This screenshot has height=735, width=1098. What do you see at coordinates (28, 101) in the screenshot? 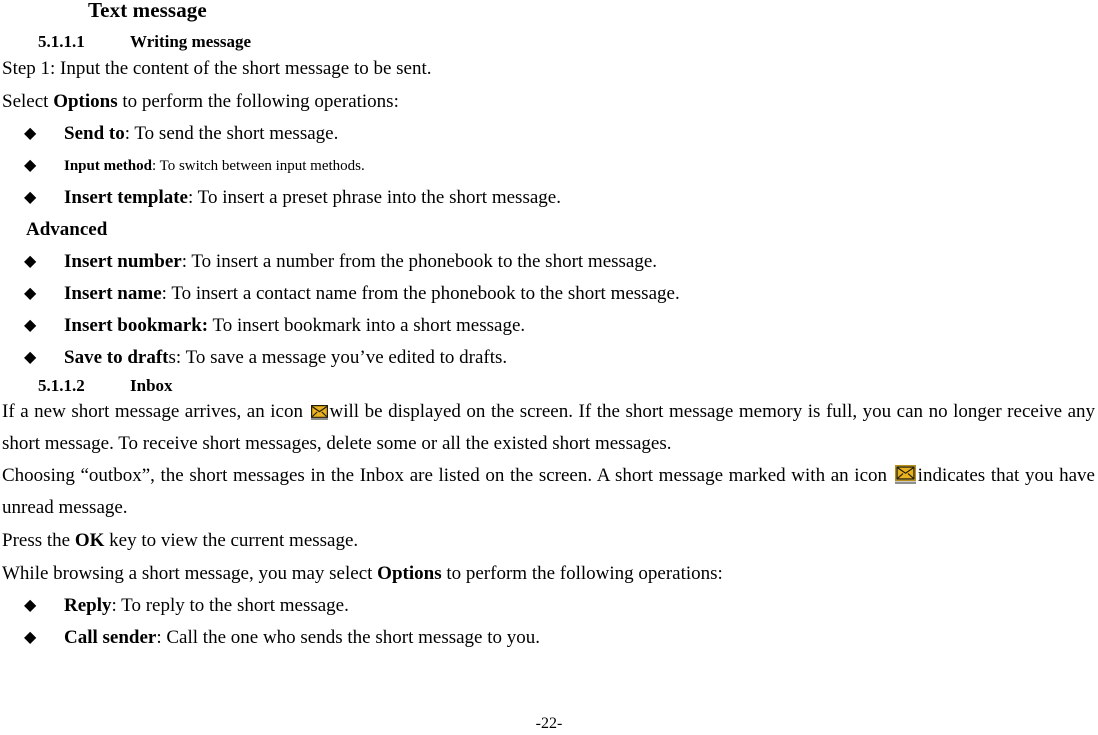
I see `select-options-pre: Select` at bounding box center [28, 101].